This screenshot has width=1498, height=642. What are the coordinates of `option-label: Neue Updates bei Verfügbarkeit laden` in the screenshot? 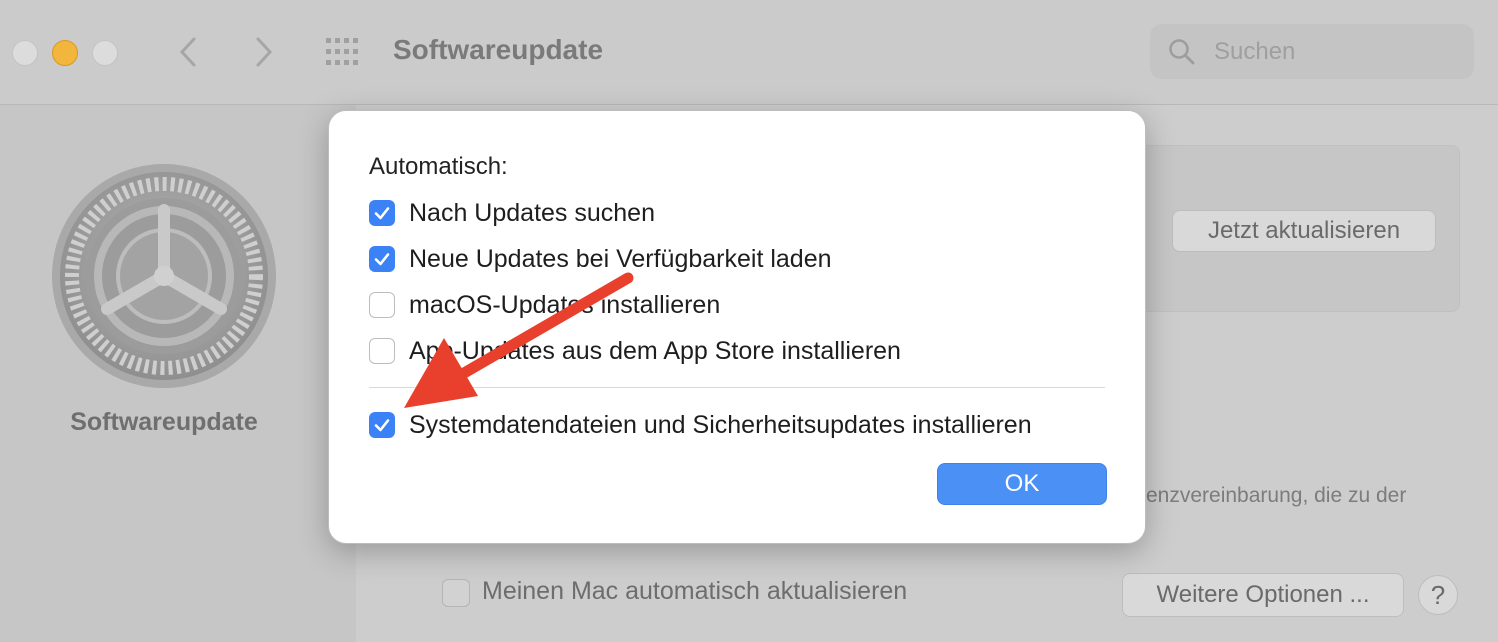 It's located at (620, 259).